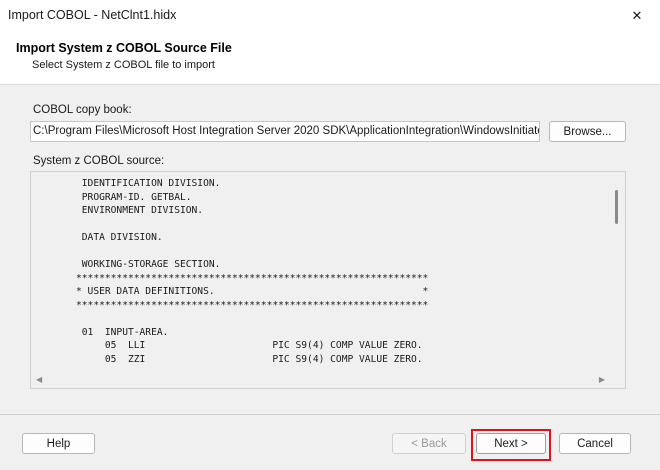 This screenshot has height=470, width=660. I want to click on source-line: IDENTIFICATION DIVISION., so click(148, 183).